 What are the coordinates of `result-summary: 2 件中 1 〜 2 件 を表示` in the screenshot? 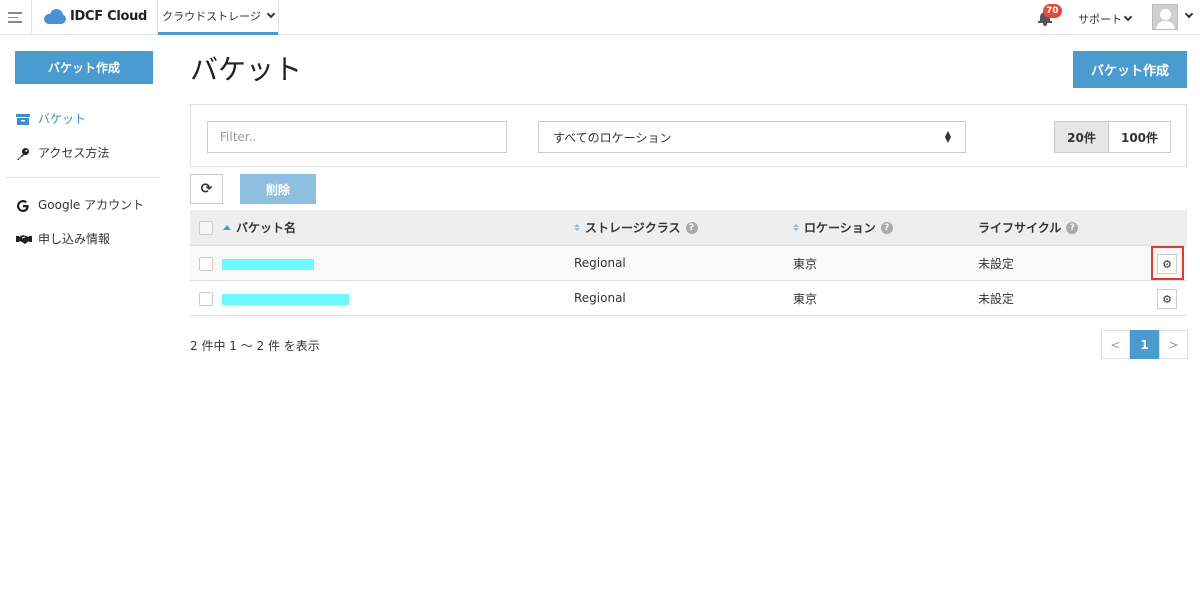 It's located at (255, 346).